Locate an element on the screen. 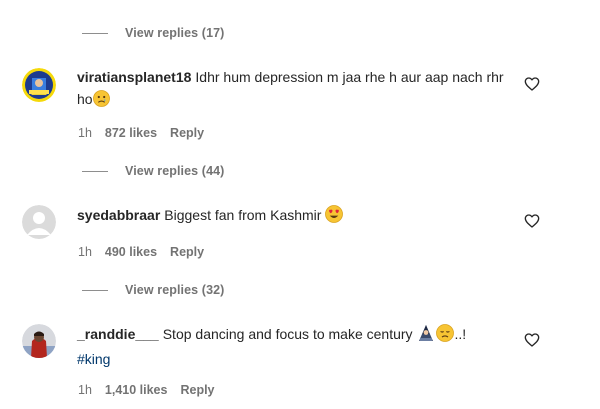  disappointed-face-emoji is located at coordinates (445, 336).